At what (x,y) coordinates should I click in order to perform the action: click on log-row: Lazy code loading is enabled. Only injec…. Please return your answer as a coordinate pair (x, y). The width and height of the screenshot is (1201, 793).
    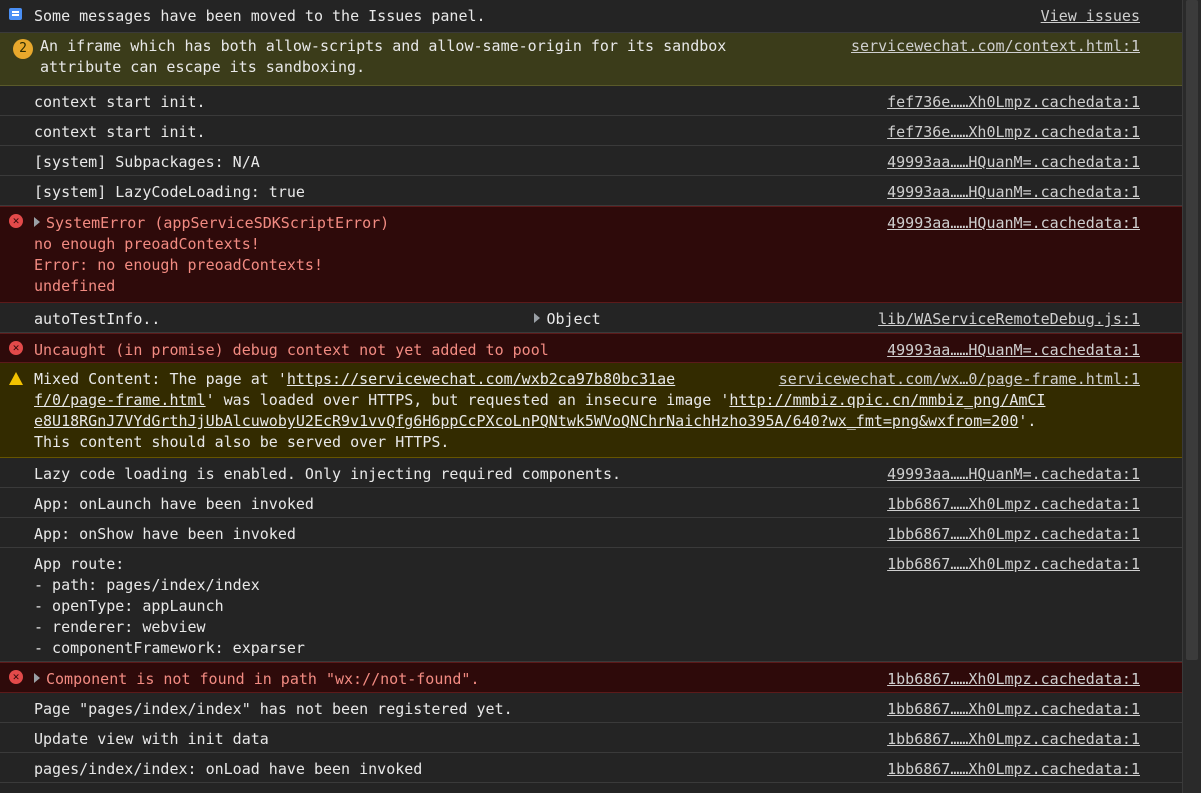
    Looking at the image, I should click on (591, 473).